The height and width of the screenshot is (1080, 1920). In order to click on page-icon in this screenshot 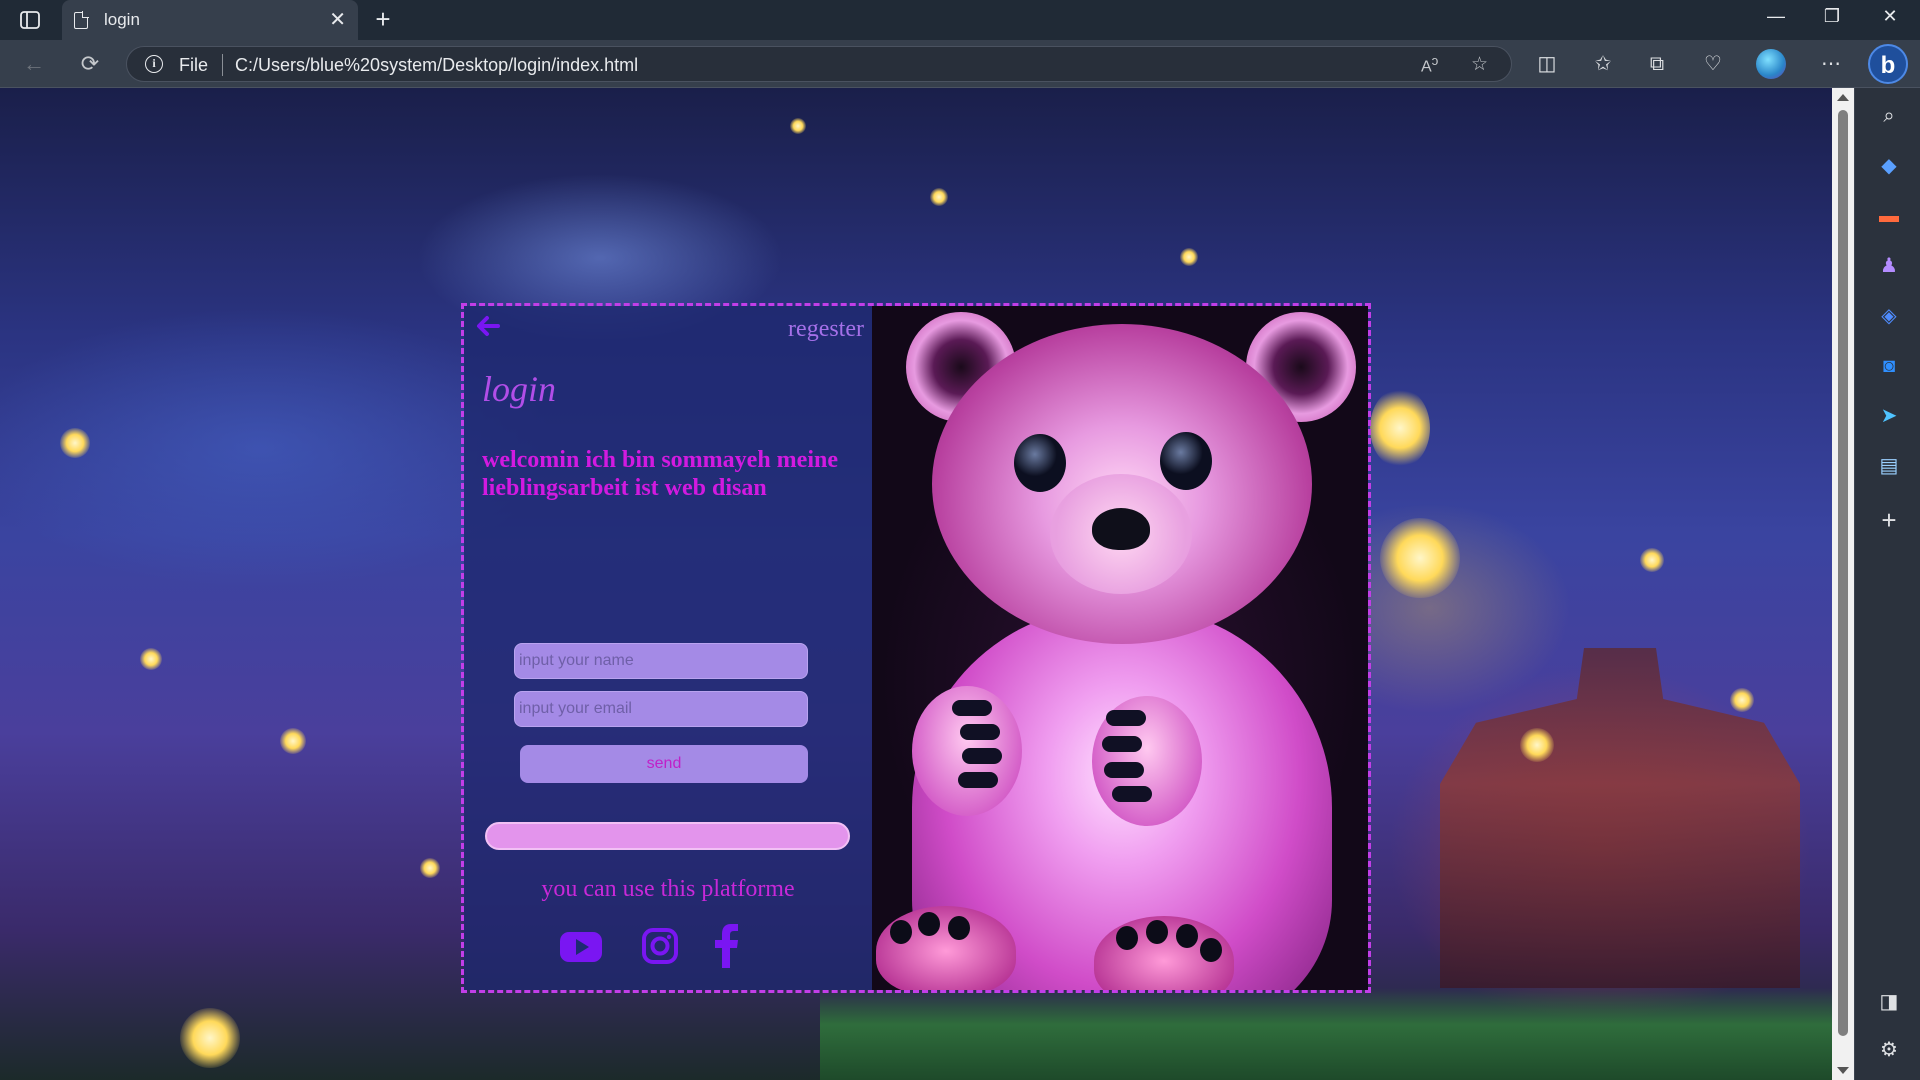, I will do `click(81, 20)`.